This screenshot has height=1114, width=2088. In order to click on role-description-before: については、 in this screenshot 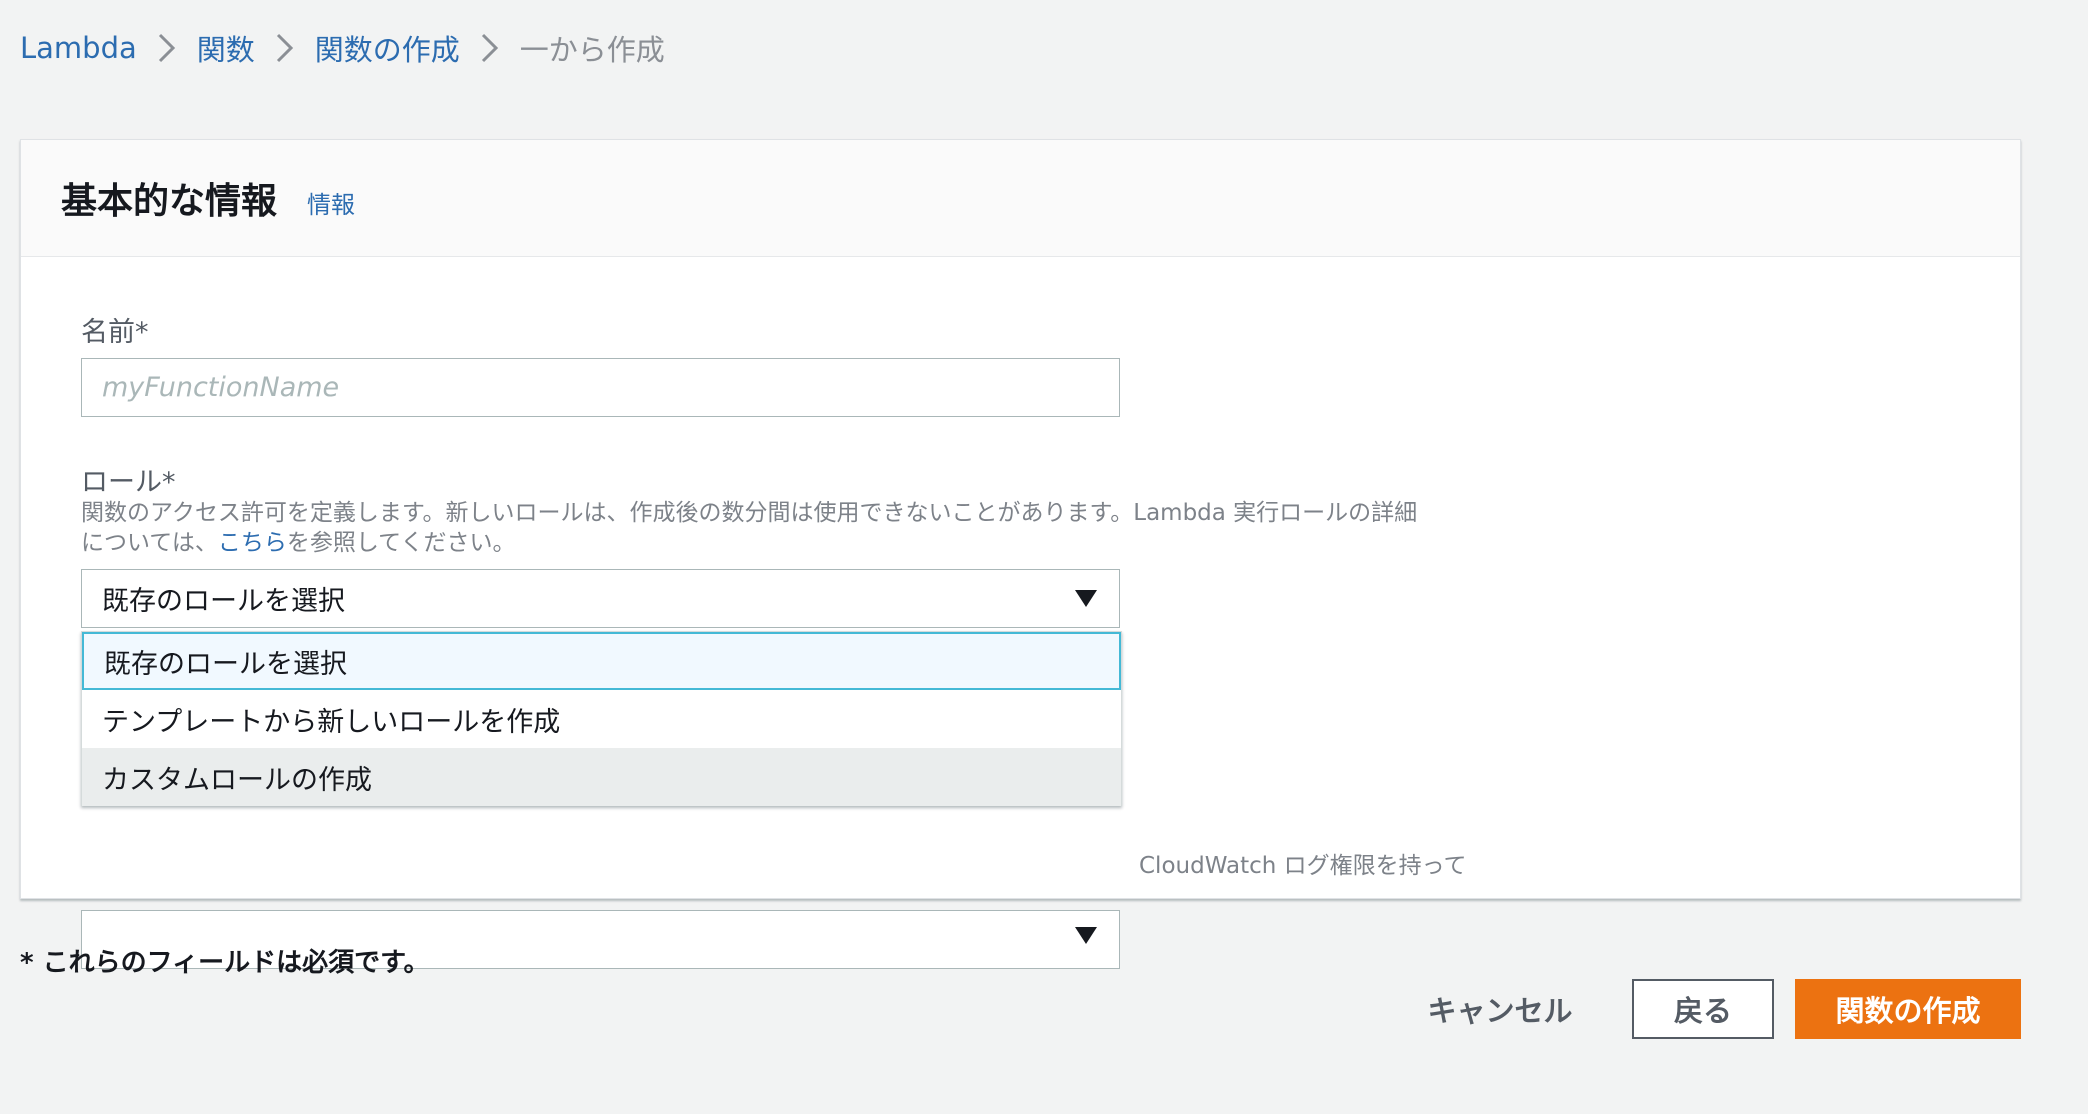, I will do `click(149, 543)`.